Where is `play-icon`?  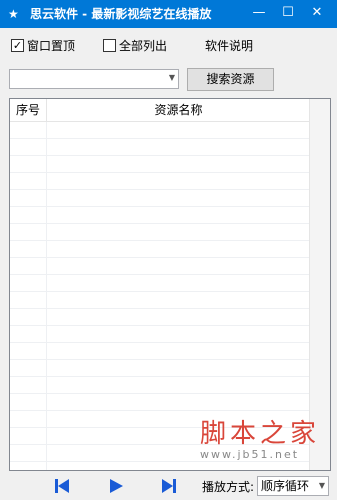
play-icon is located at coordinates (116, 486).